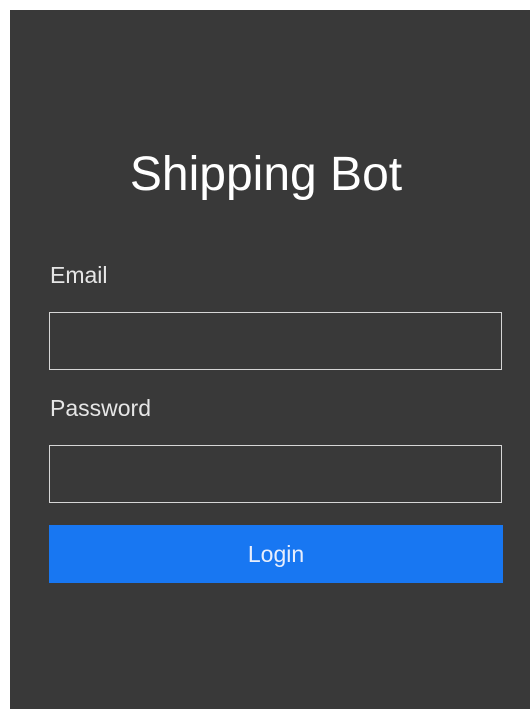 This screenshot has height=709, width=530. What do you see at coordinates (266, 174) in the screenshot?
I see `app-title: Shipping Bot` at bounding box center [266, 174].